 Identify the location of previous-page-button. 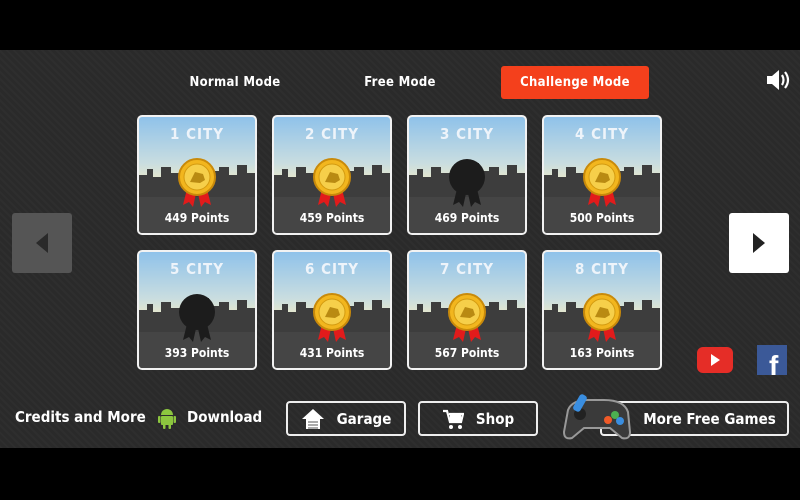
(42, 243).